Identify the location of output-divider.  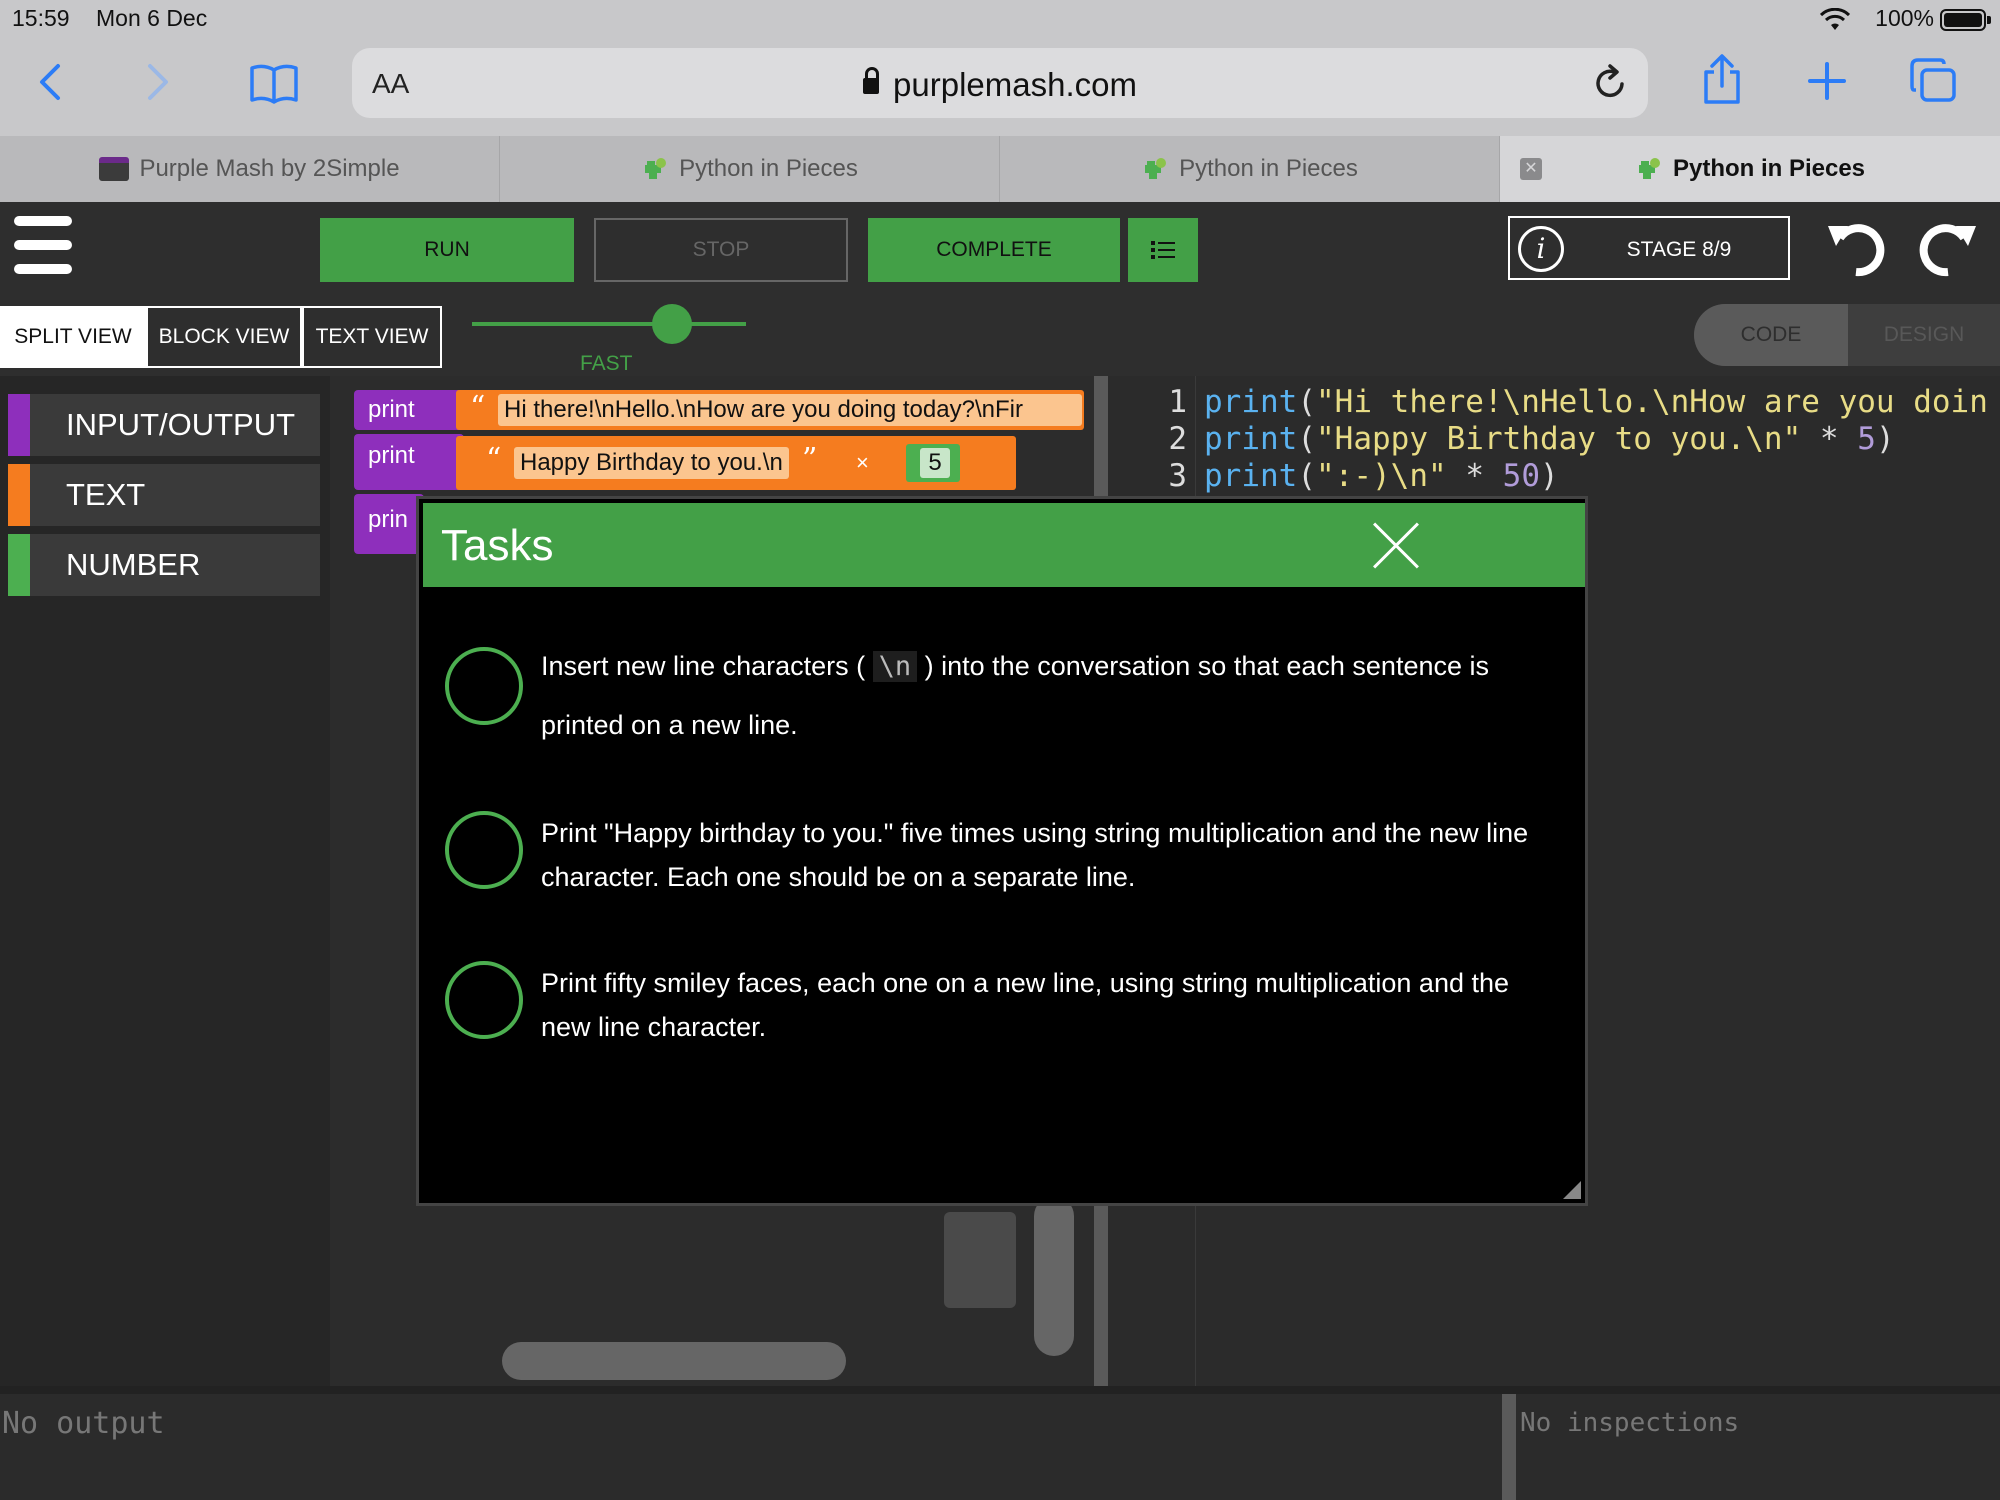
(1509, 1447).